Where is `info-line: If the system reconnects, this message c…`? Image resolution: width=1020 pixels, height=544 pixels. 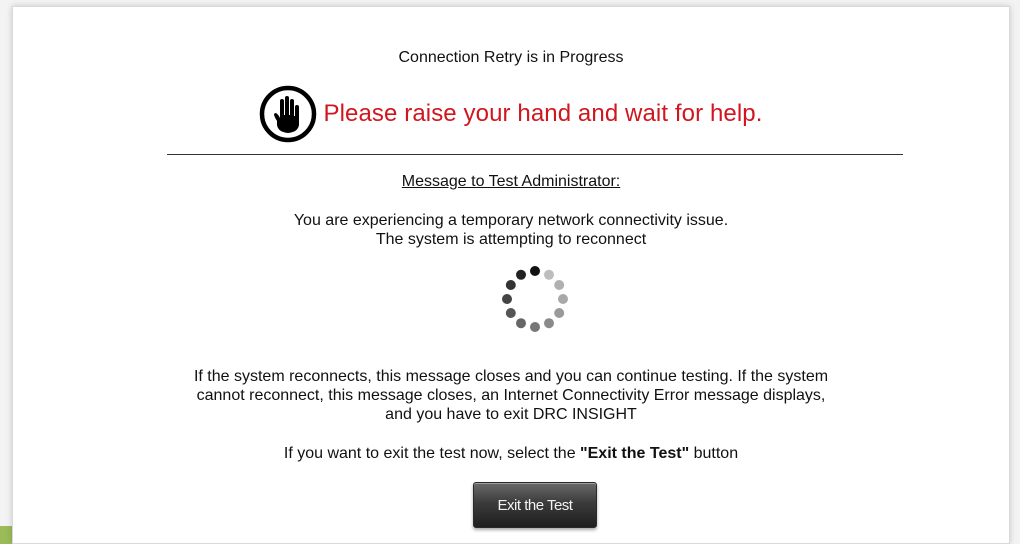
info-line: If the system reconnects, this message c… is located at coordinates (511, 376).